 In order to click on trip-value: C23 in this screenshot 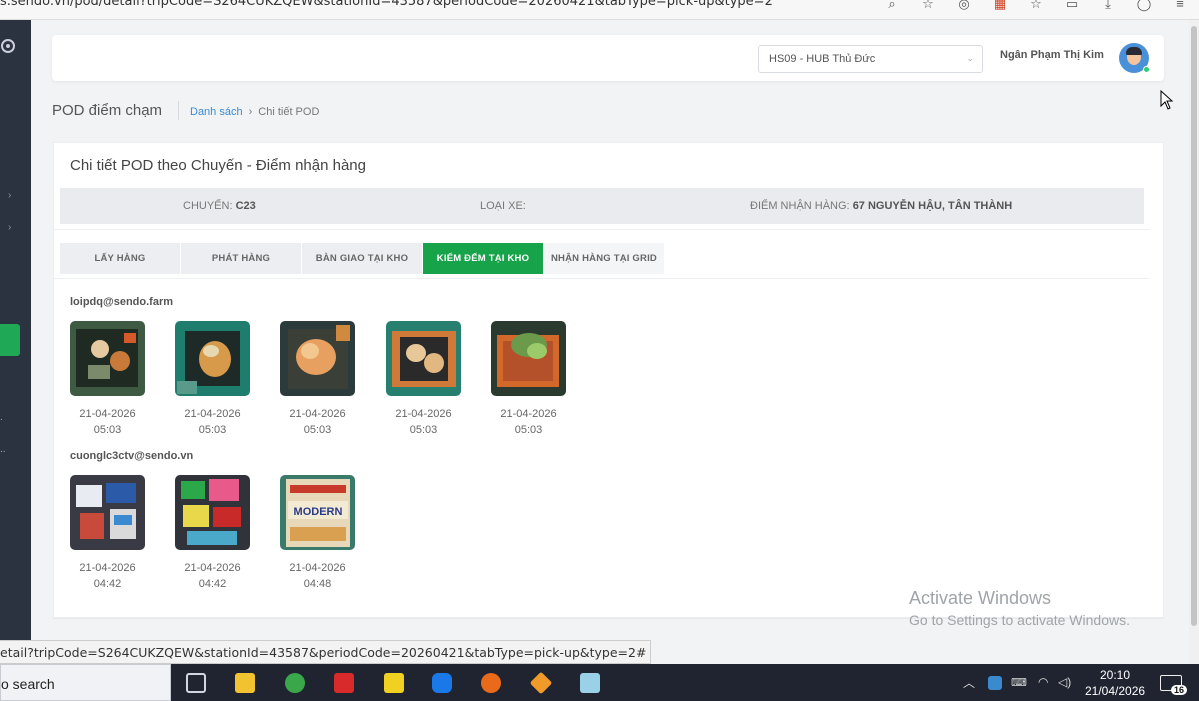, I will do `click(245, 206)`.